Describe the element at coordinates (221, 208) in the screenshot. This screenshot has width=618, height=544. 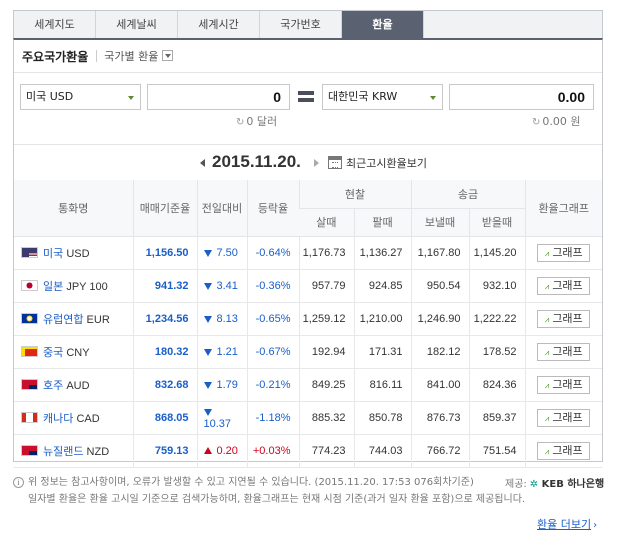
I see `header-change: 전일대비` at that location.